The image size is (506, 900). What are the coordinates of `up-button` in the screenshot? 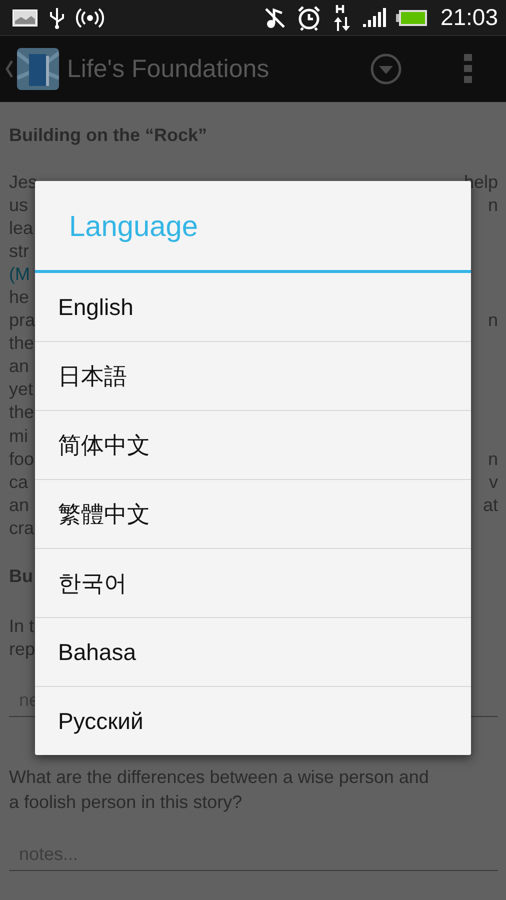 It's located at (32, 69).